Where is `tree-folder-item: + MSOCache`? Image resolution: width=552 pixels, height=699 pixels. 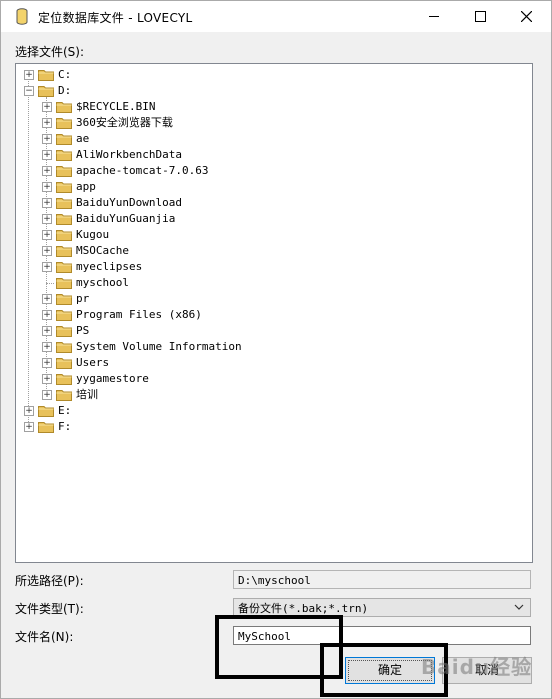
tree-folder-item: + MSOCache is located at coordinates (277, 251).